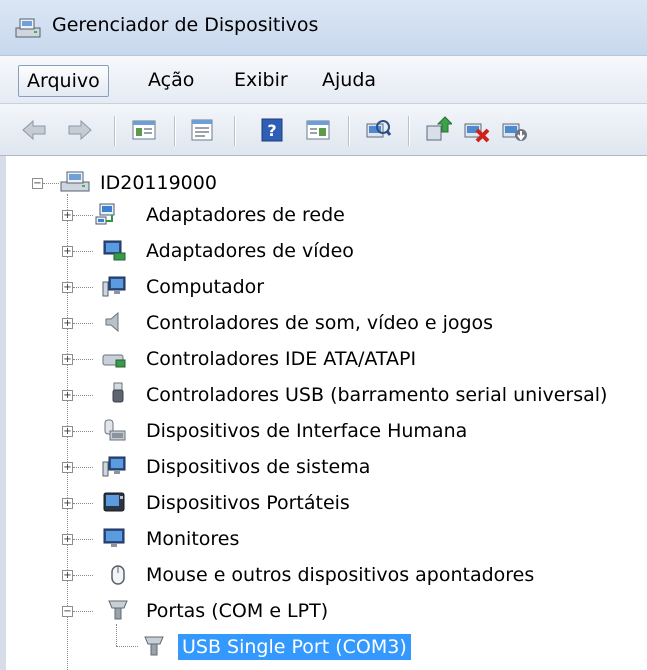 The width and height of the screenshot is (647, 670). What do you see at coordinates (67, 431) in the screenshot?
I see `expander-hid: +` at bounding box center [67, 431].